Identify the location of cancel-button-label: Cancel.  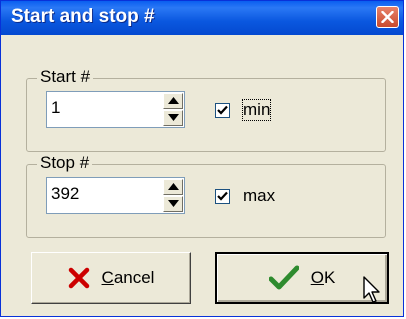
(128, 278).